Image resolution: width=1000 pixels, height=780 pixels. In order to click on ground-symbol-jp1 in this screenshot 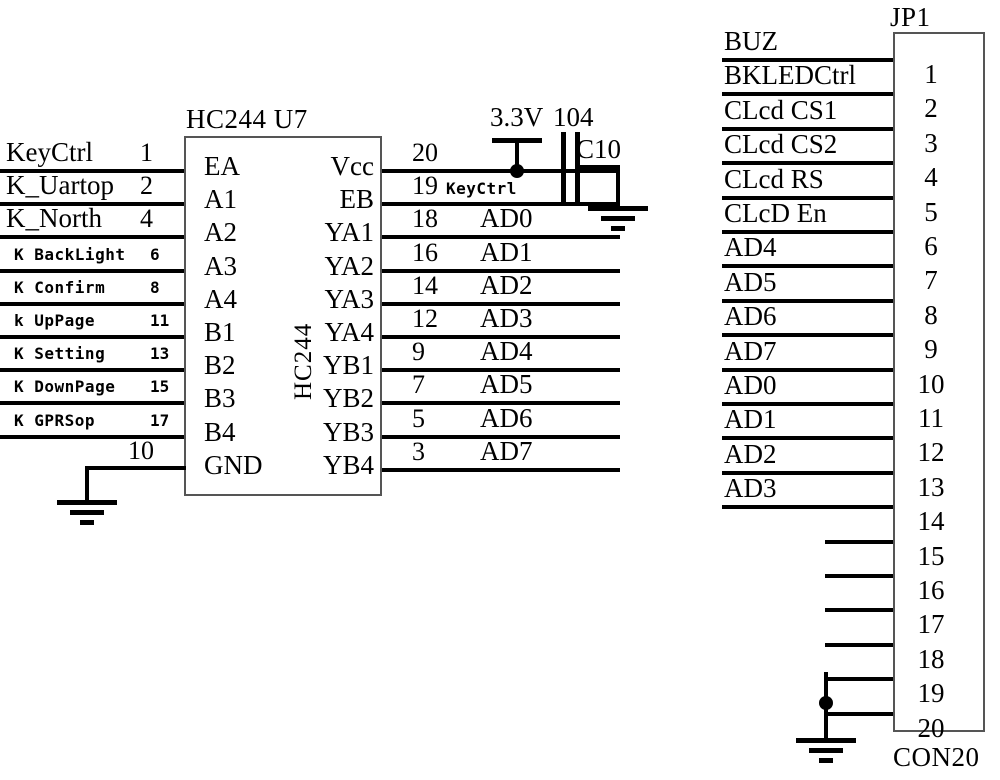, I will do `click(826, 750)`.